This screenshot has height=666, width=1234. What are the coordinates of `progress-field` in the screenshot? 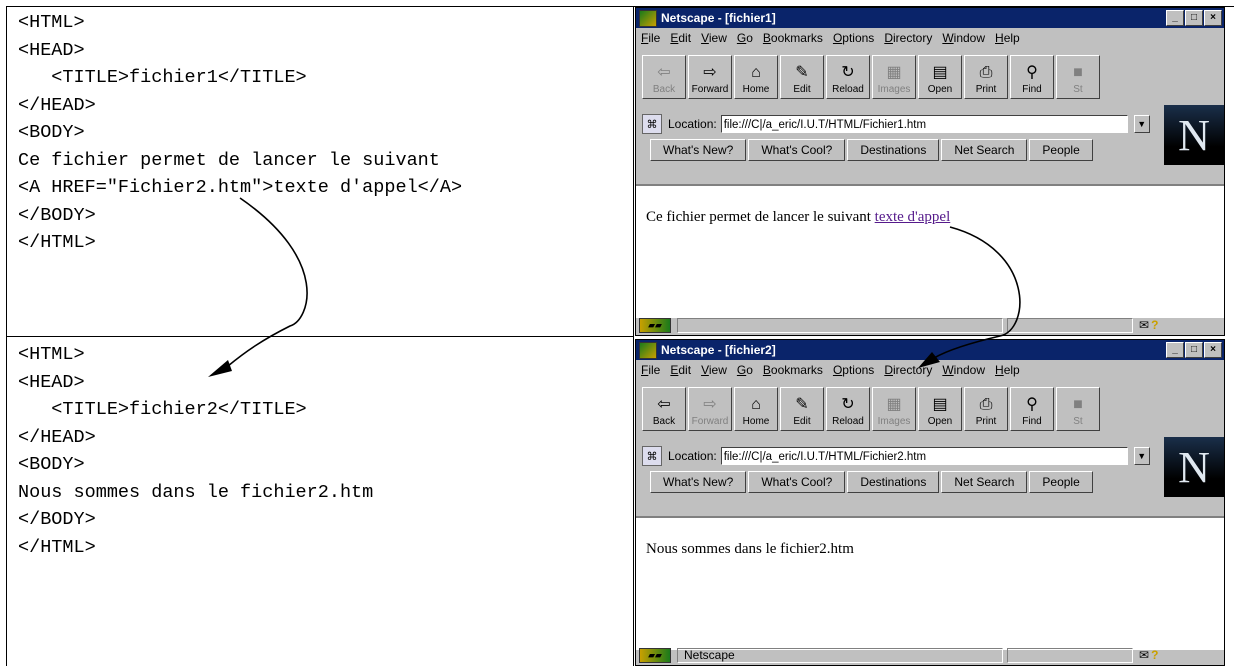 It's located at (1070, 655).